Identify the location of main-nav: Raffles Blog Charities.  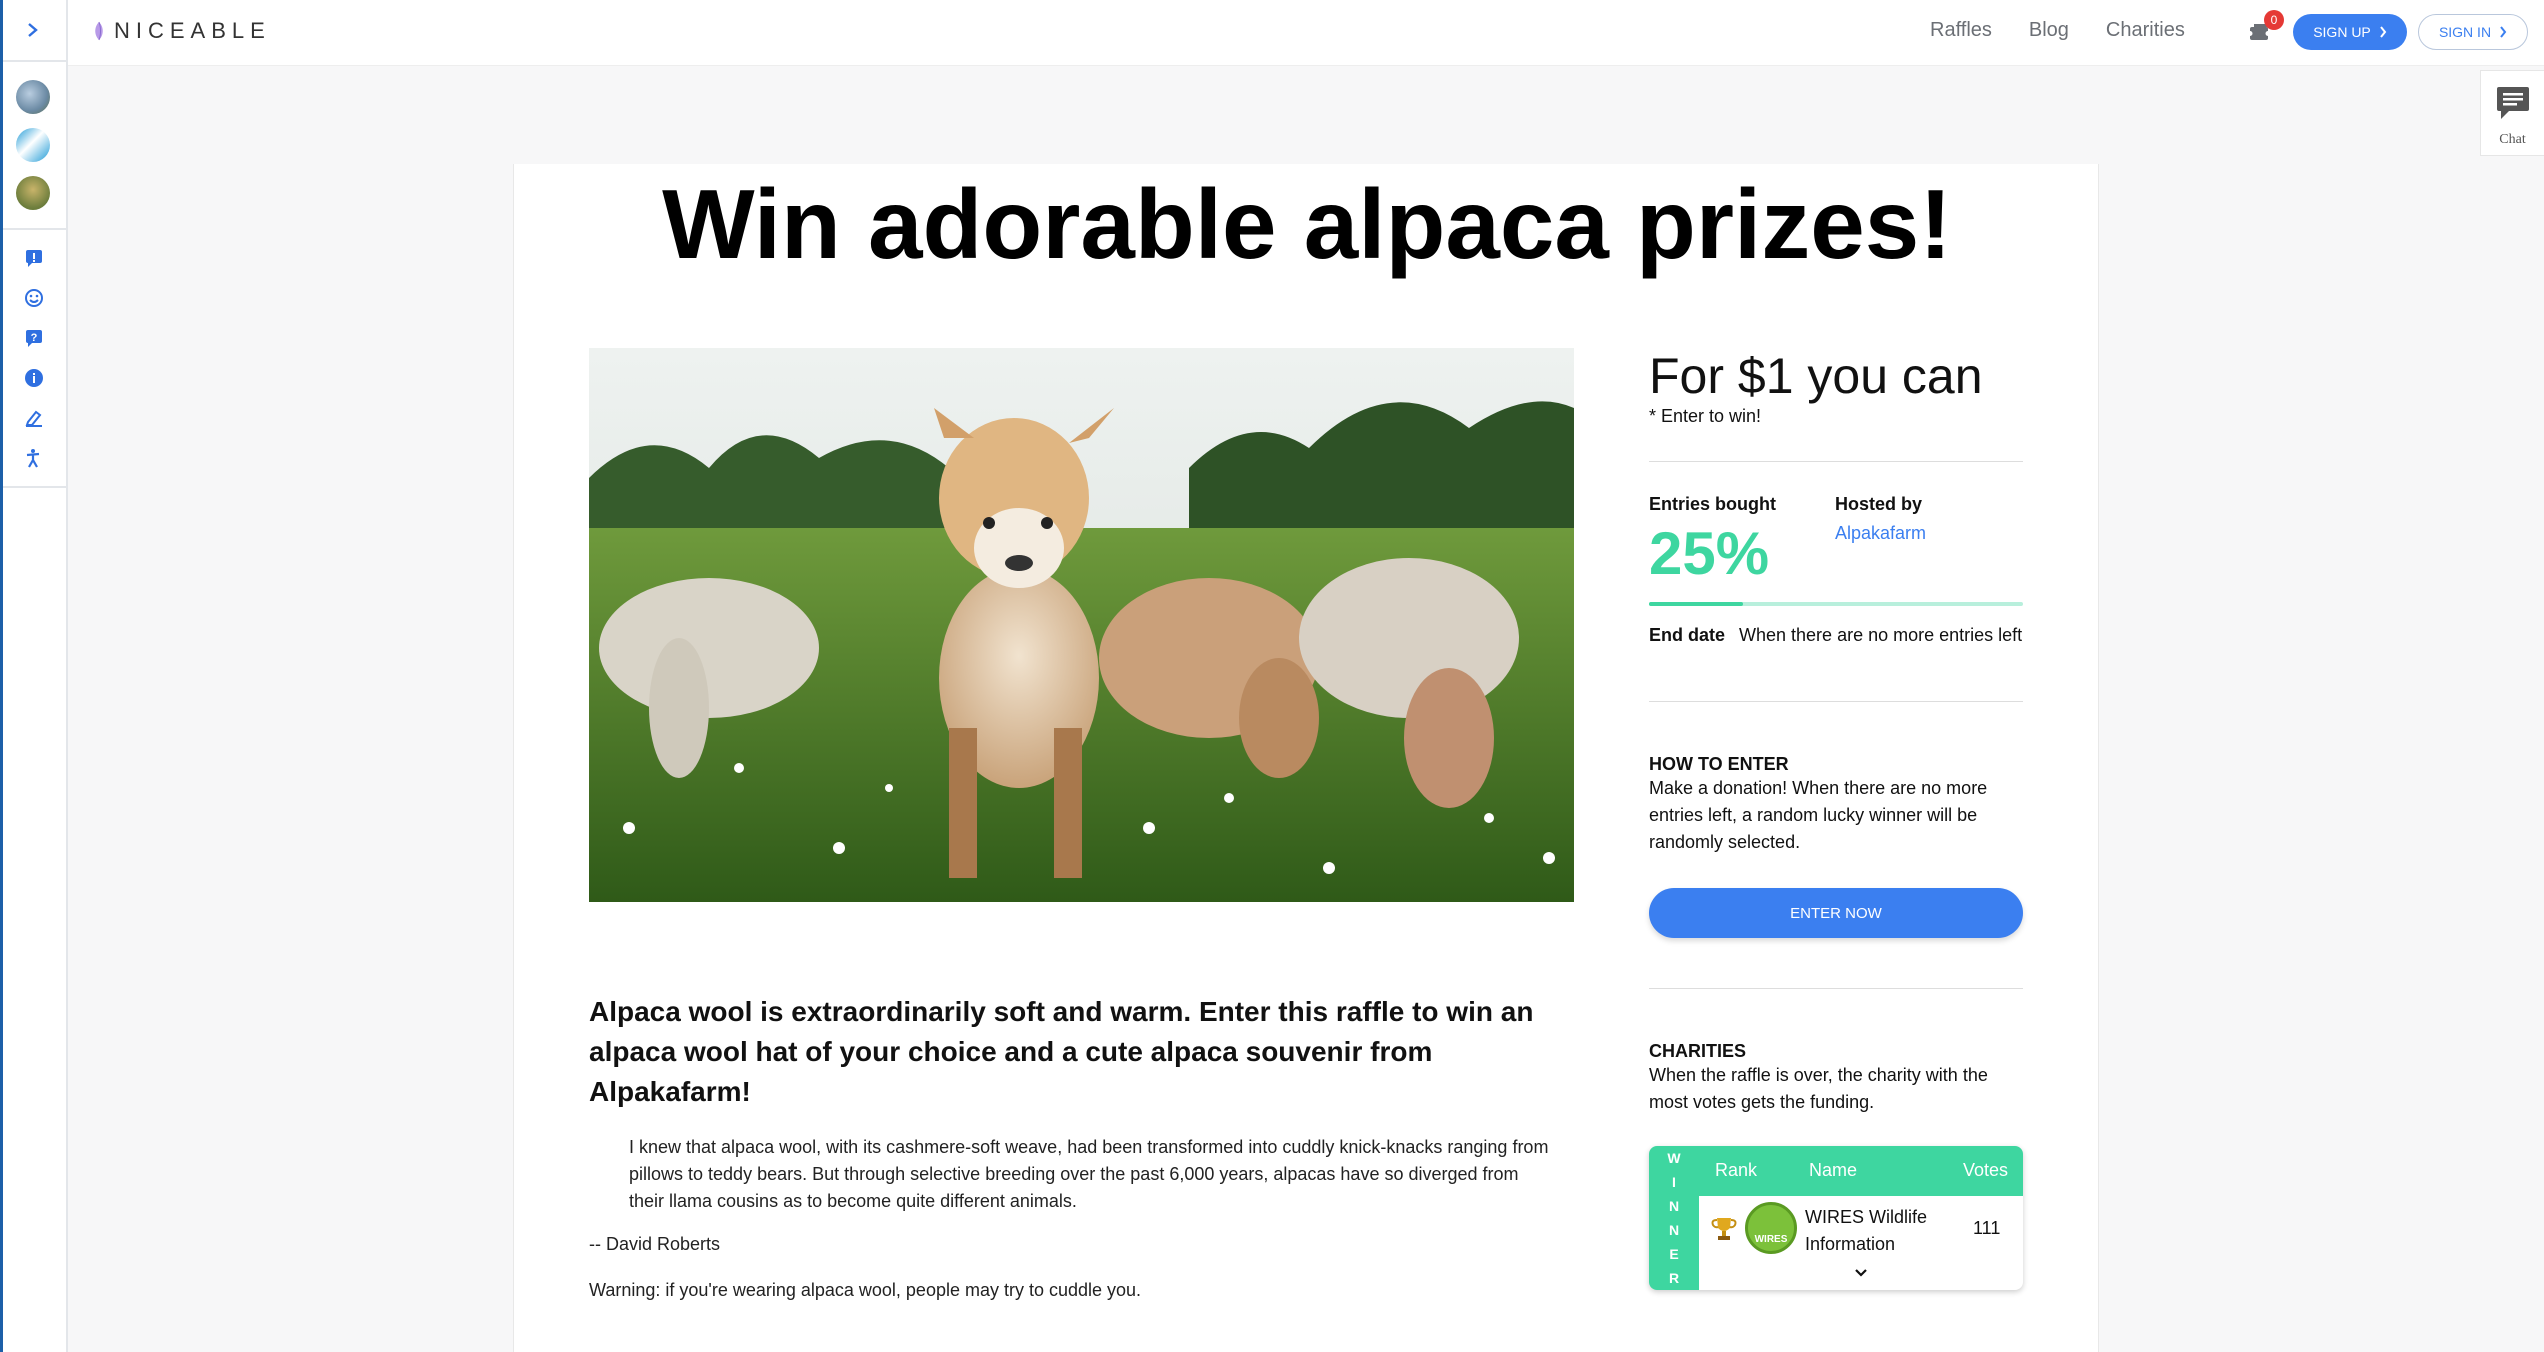
(2057, 30).